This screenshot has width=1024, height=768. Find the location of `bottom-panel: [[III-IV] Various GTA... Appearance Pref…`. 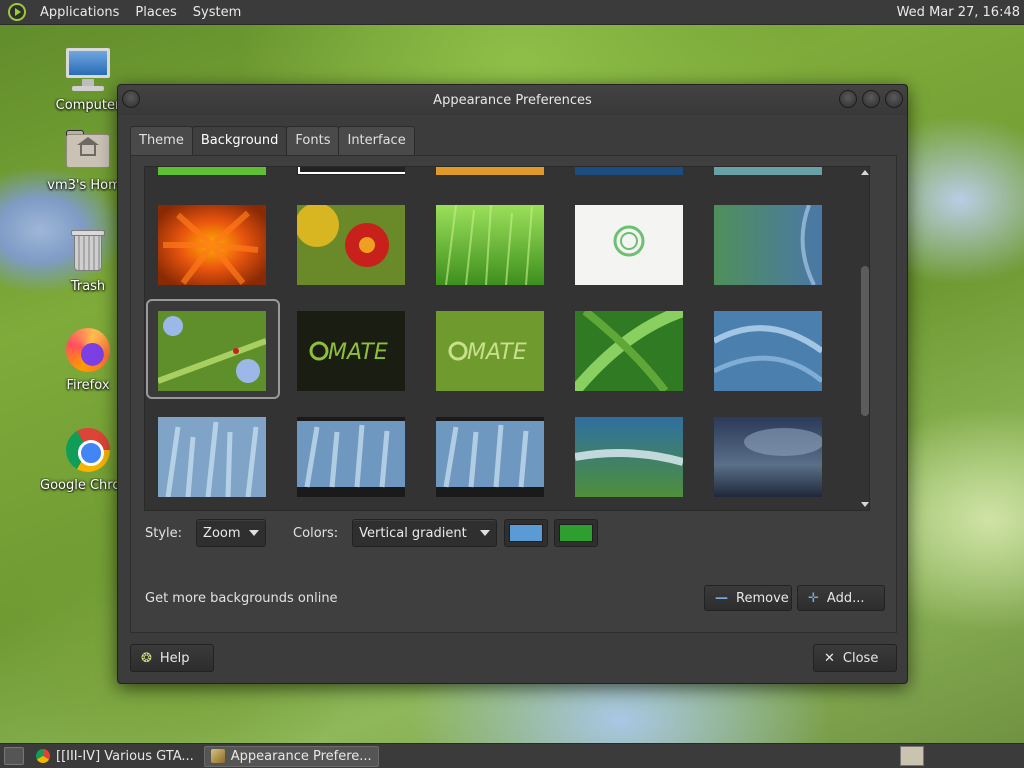

bottom-panel: [[III-IV] Various GTA... Appearance Pref… is located at coordinates (512, 755).